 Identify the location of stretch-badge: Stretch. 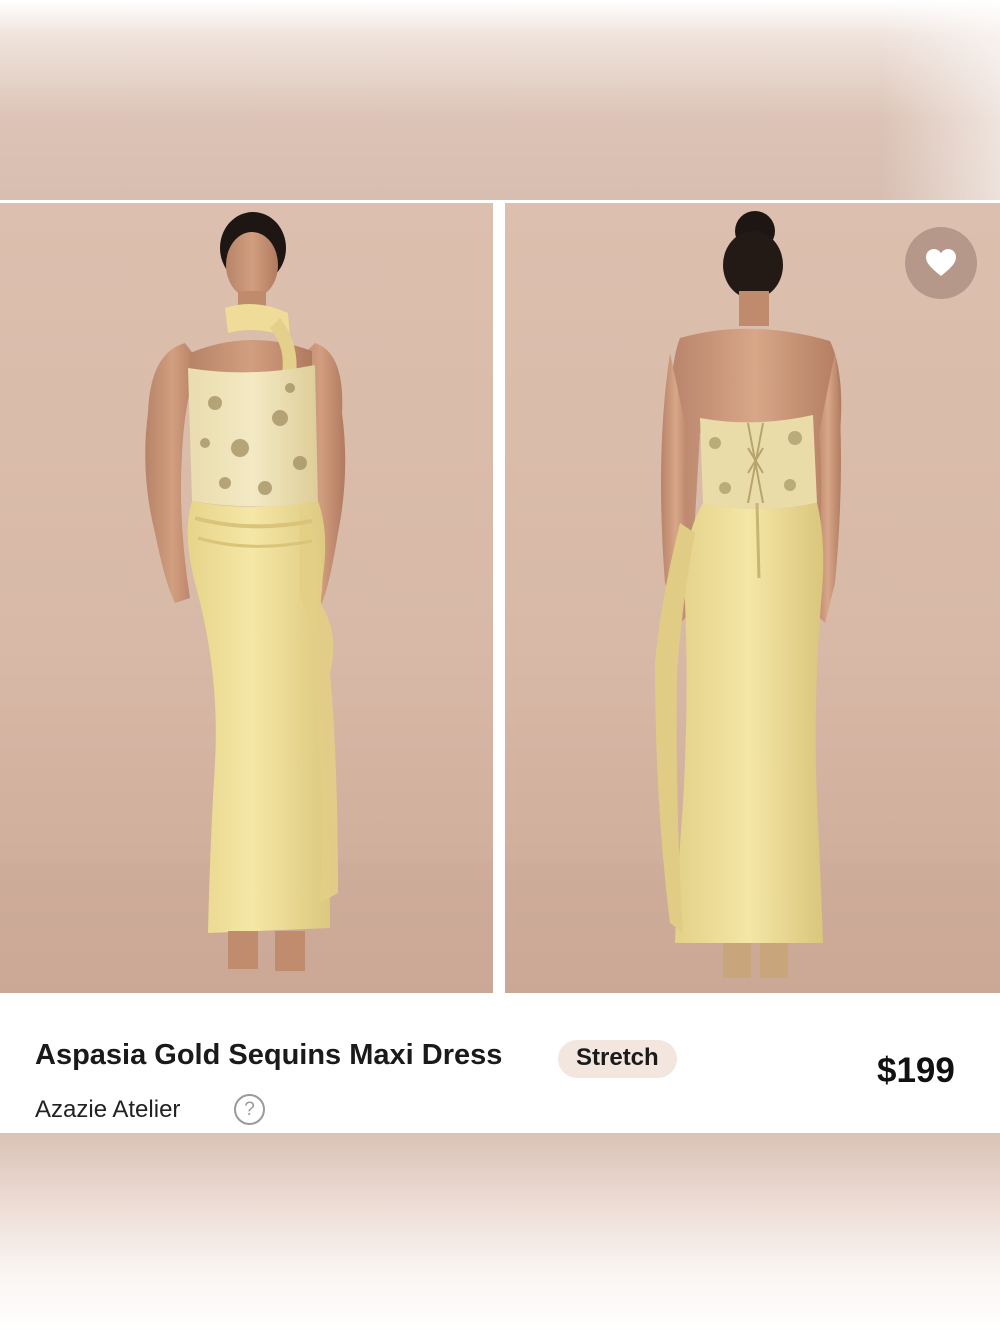
(617, 1059).